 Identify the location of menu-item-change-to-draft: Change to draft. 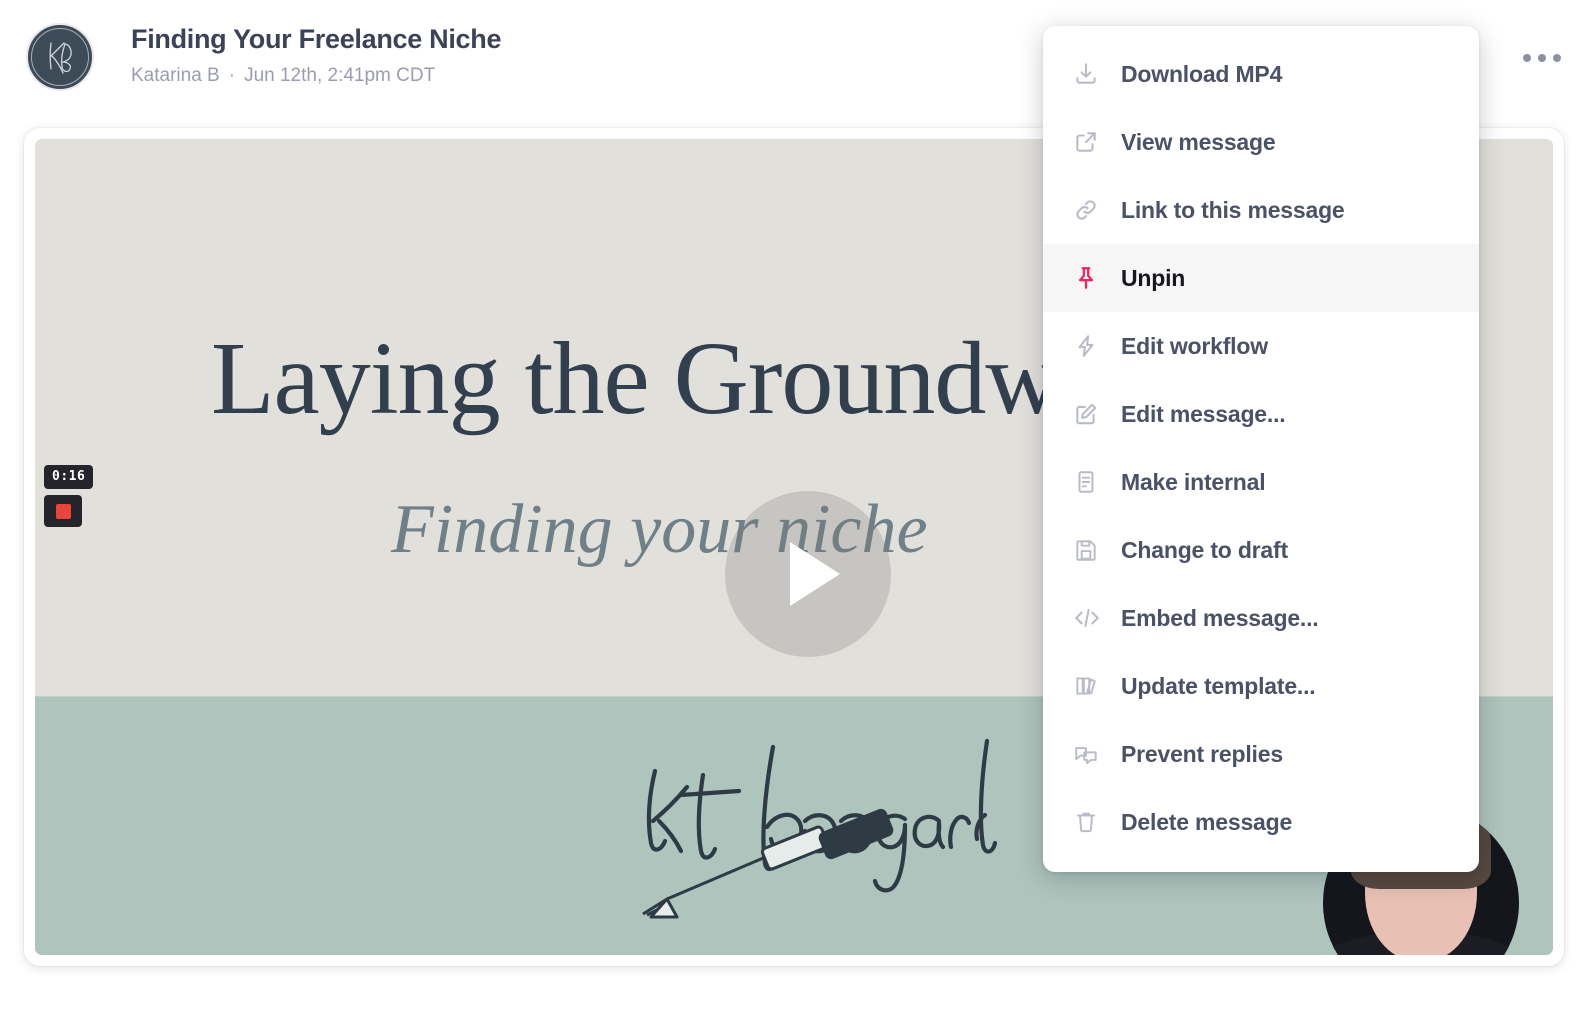
(1261, 550).